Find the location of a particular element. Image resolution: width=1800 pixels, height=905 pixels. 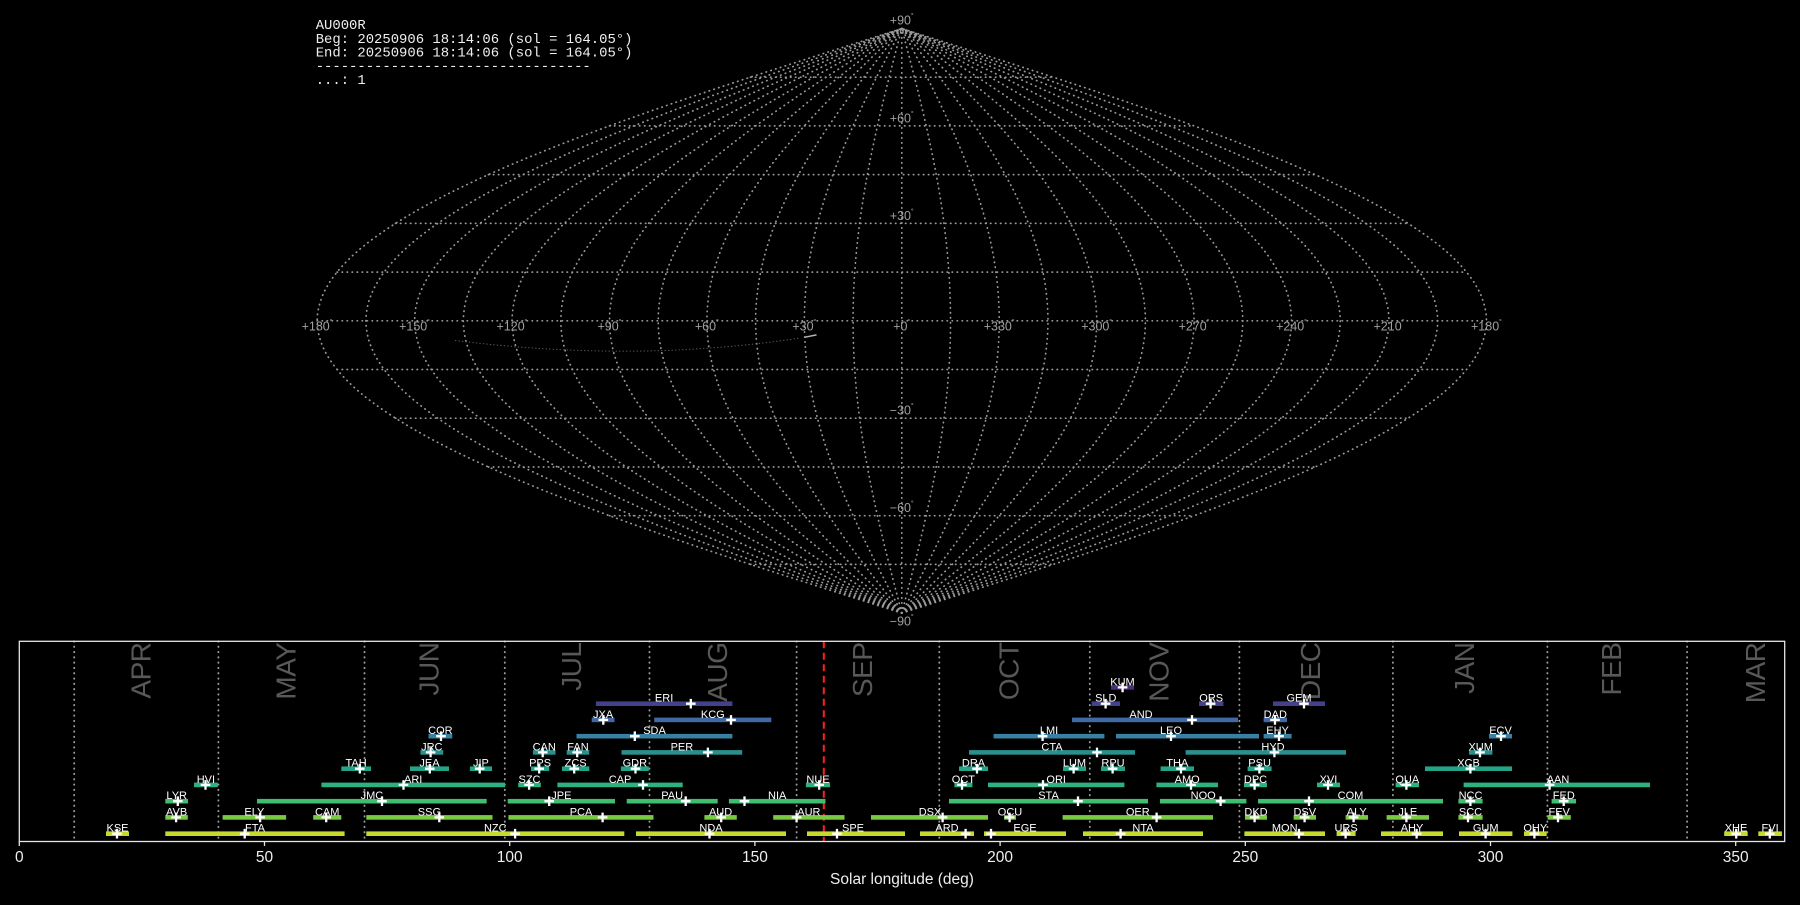

svg-text: CAN is located at coordinates (544, 747).